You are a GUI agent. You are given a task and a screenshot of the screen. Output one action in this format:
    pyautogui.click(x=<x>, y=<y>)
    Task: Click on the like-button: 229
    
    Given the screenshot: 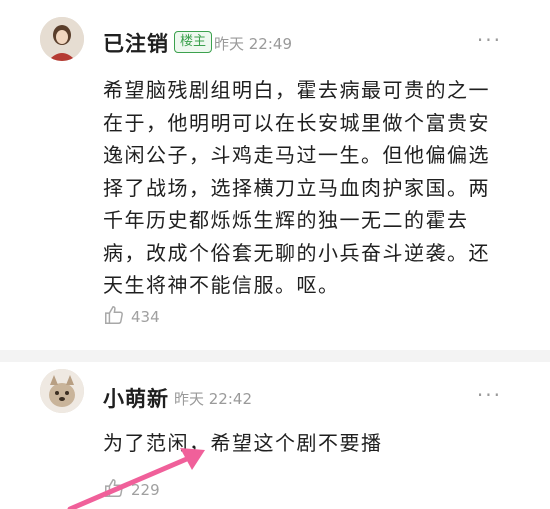 What is the action you would take?
    pyautogui.click(x=131, y=490)
    